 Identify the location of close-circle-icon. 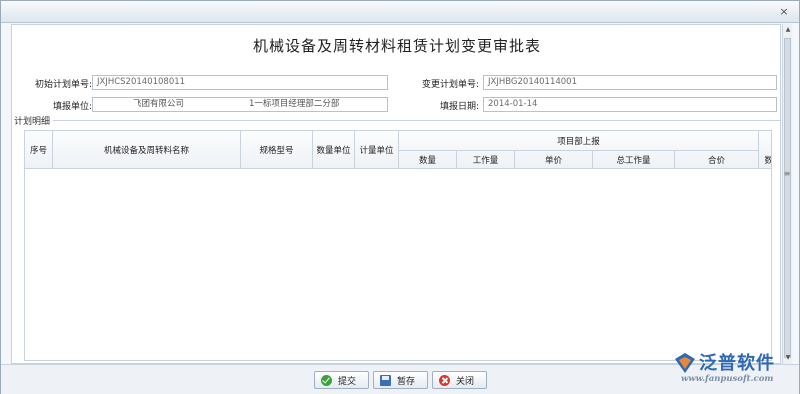
(444, 380).